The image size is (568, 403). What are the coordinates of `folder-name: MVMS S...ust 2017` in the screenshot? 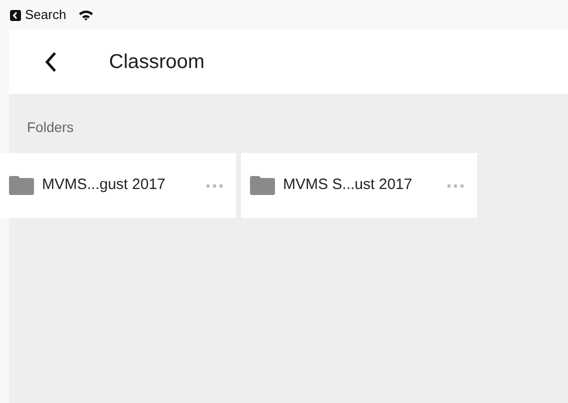 It's located at (347, 185).